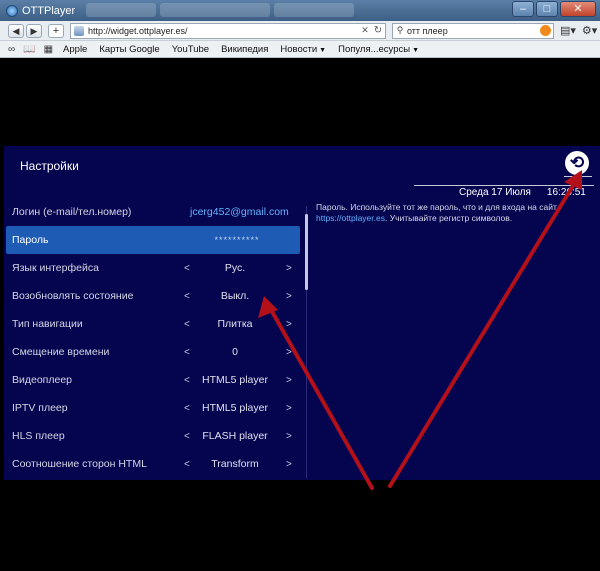 This screenshot has width=600, height=571. I want to click on bookmark-apple: Apple, so click(75, 49).